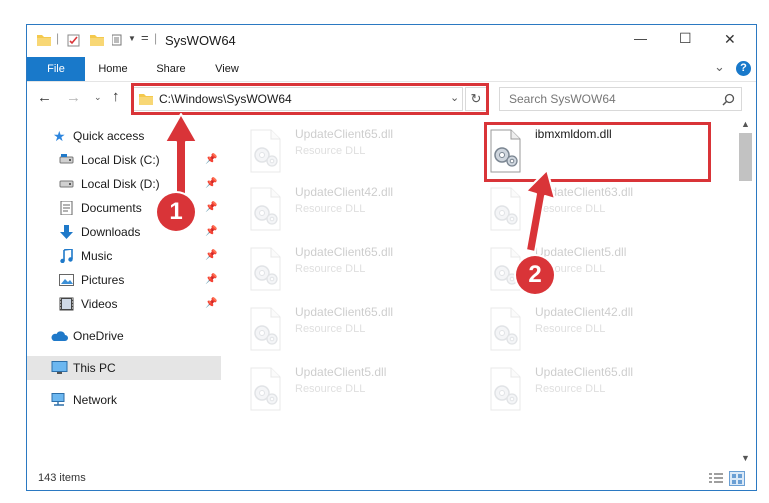  I want to click on step-2-badge: 2, so click(535, 275).